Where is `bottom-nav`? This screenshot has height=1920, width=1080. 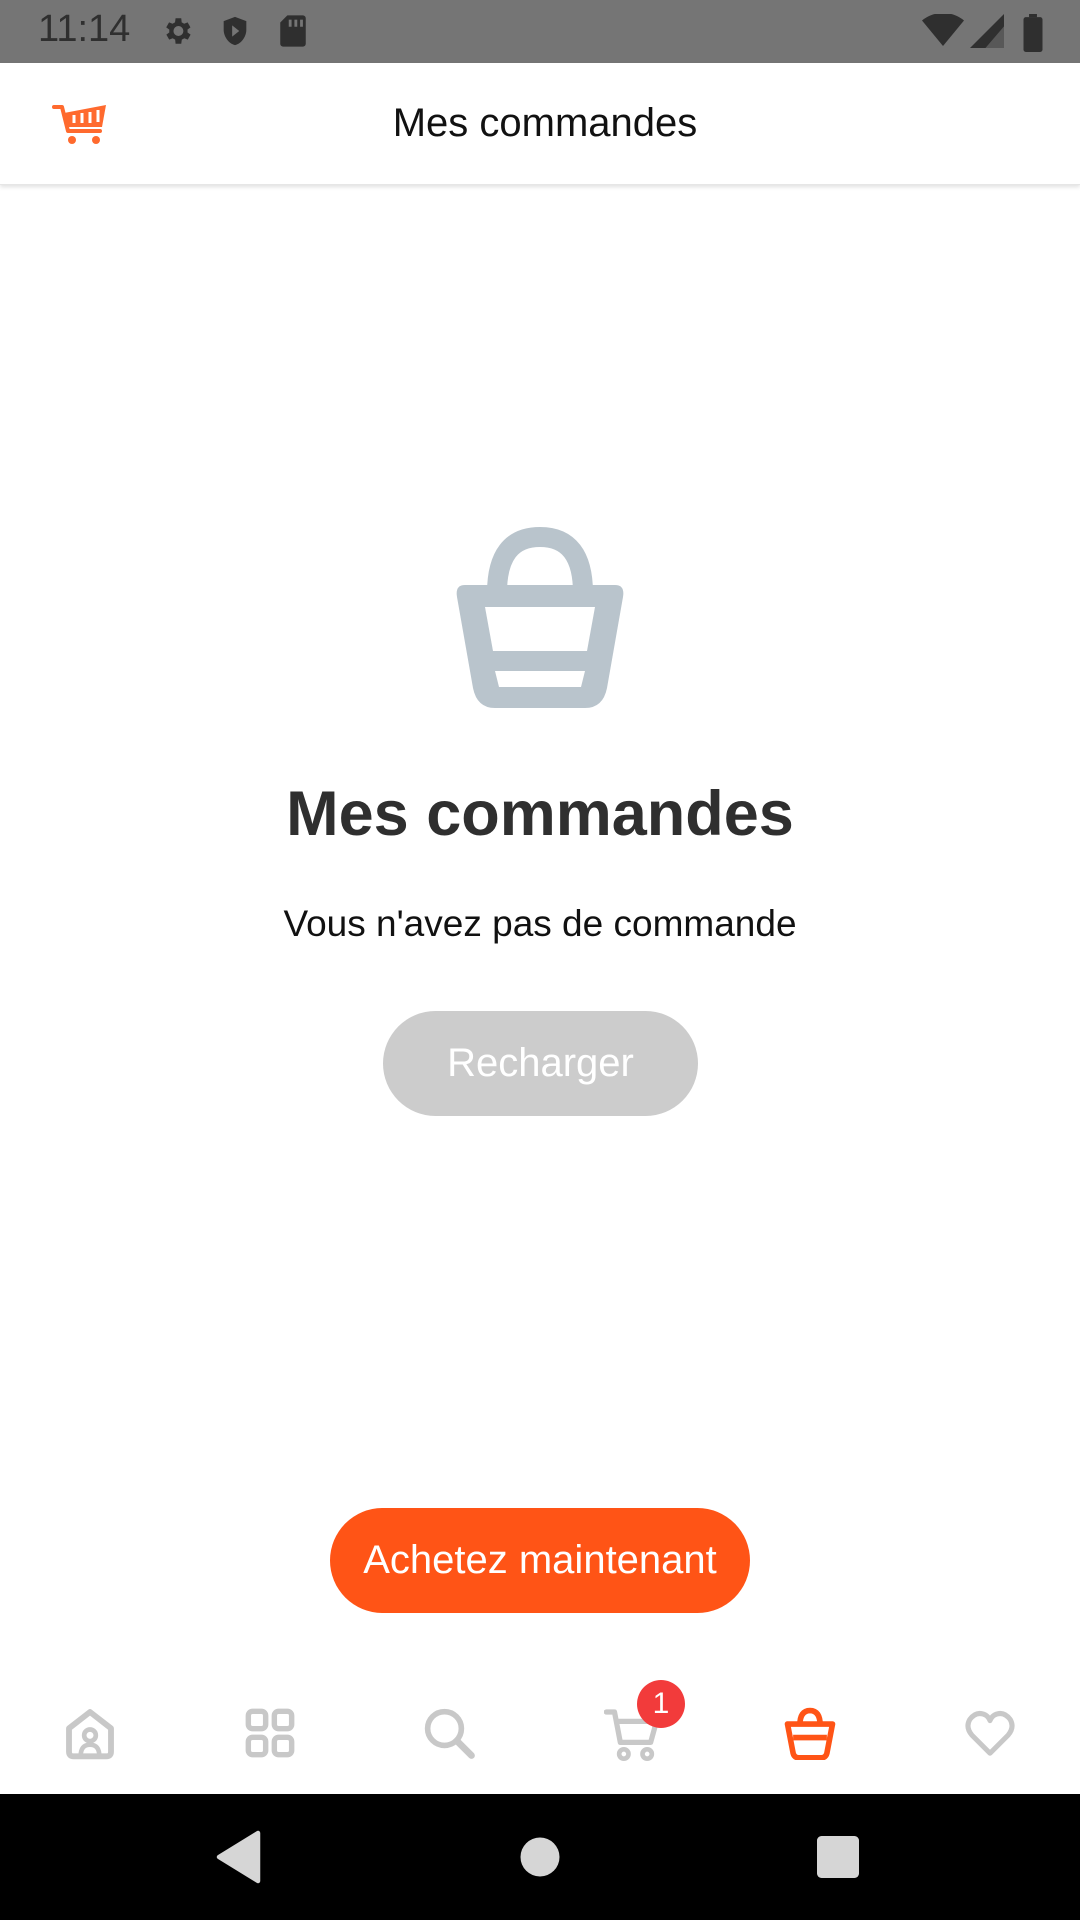
bottom-nav is located at coordinates (540, 1727).